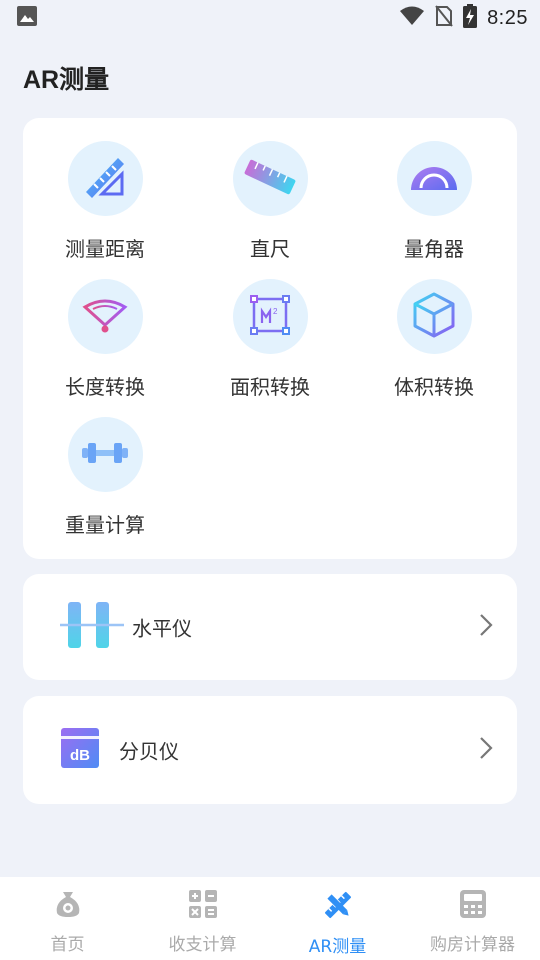 The width and height of the screenshot is (540, 960). What do you see at coordinates (470, 18) in the screenshot?
I see `battery-charging-icon` at bounding box center [470, 18].